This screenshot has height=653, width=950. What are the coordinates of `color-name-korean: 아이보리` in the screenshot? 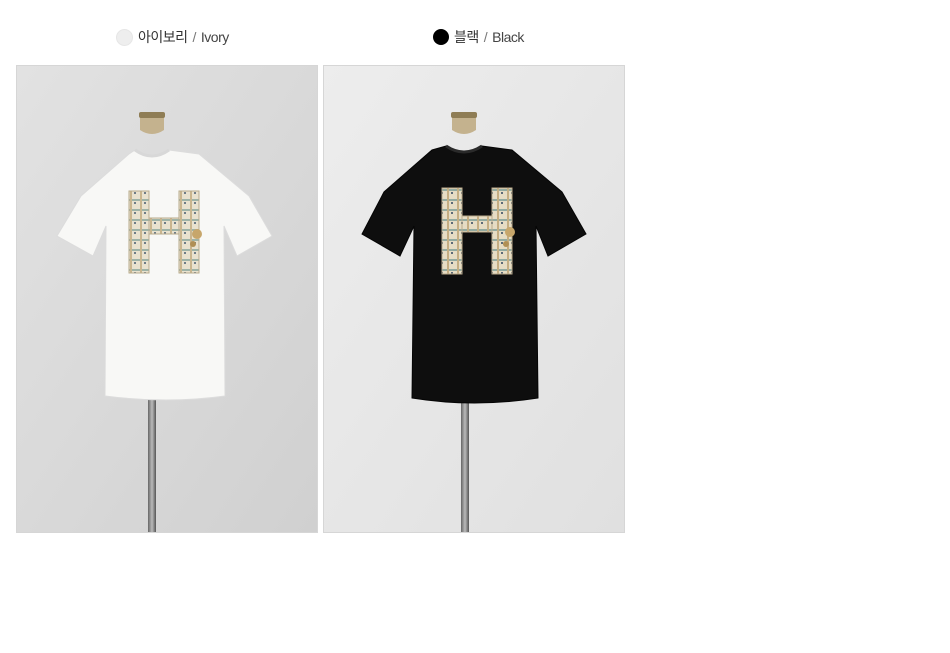 It's located at (163, 37).